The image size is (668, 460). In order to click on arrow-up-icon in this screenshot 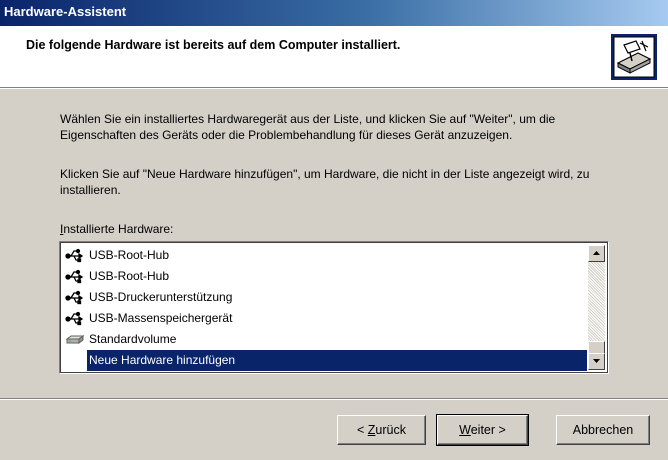, I will do `click(596, 253)`.